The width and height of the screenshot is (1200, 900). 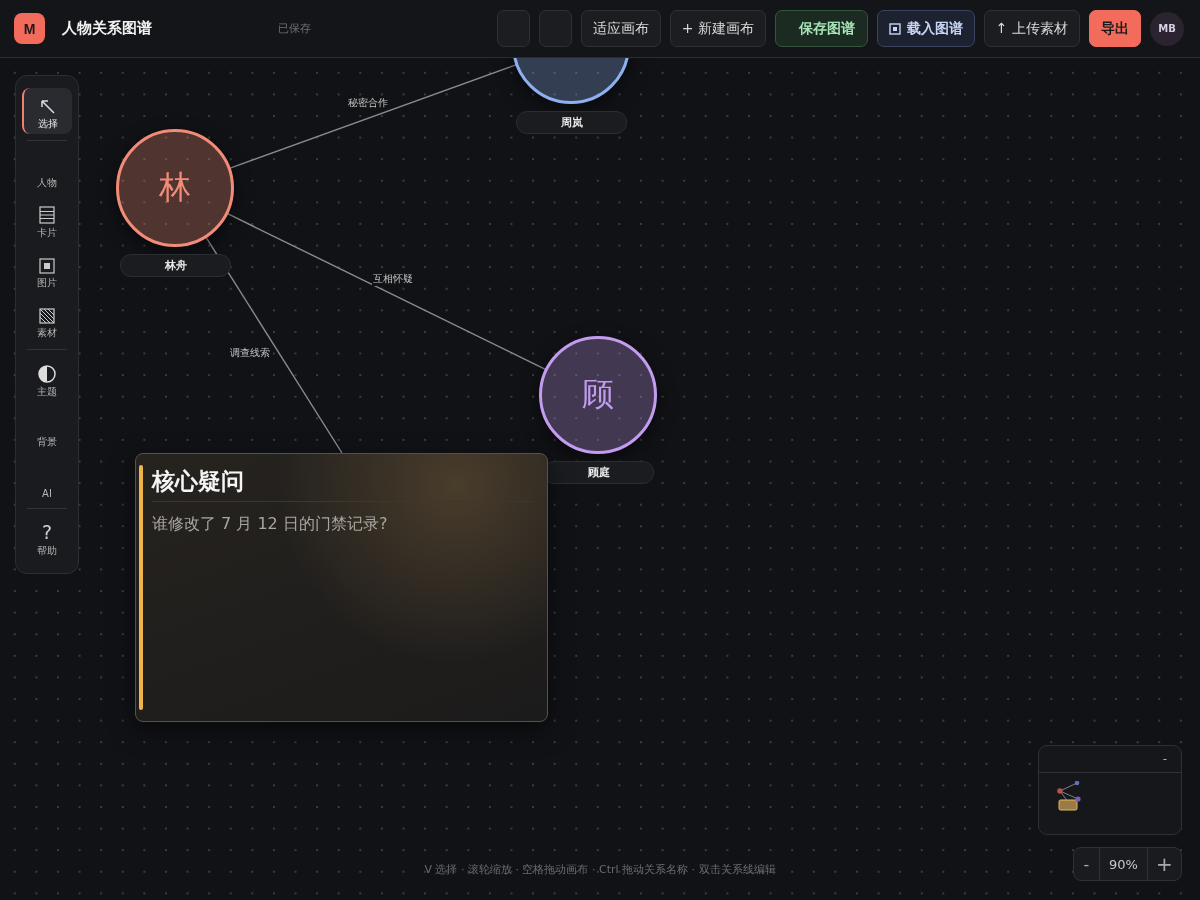 What do you see at coordinates (1031, 28) in the screenshot?
I see `toolbar-button: ↑ 上传素材` at bounding box center [1031, 28].